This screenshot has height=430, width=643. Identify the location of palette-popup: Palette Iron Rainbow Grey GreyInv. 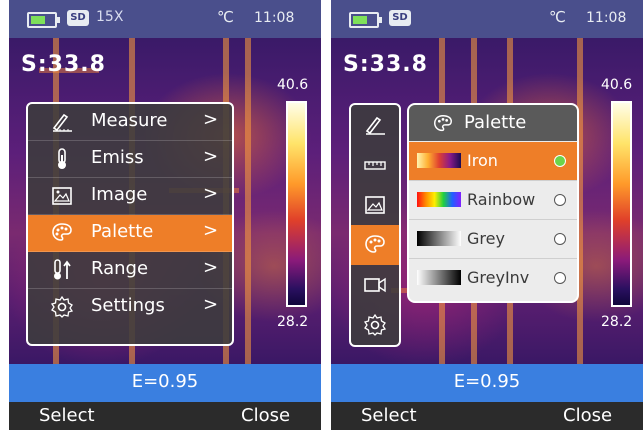
(493, 203).